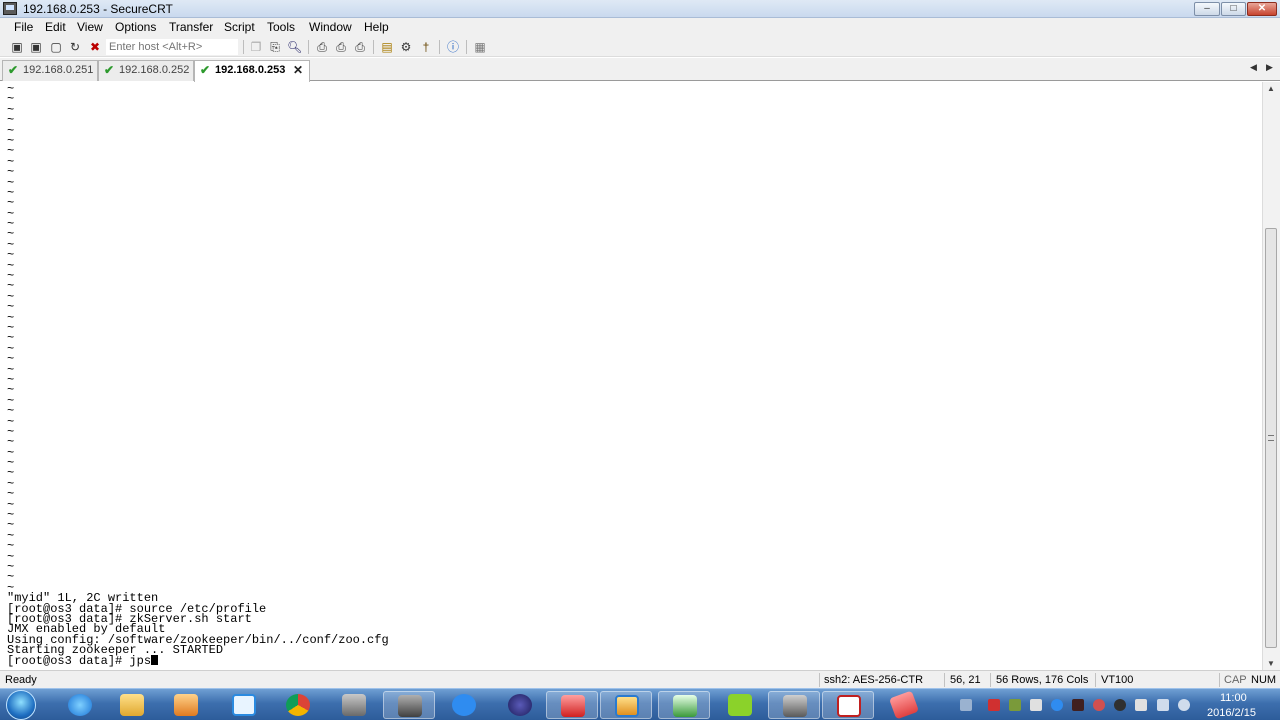 This screenshot has height=720, width=1280. I want to click on tray-green-icon, so click(1015, 705).